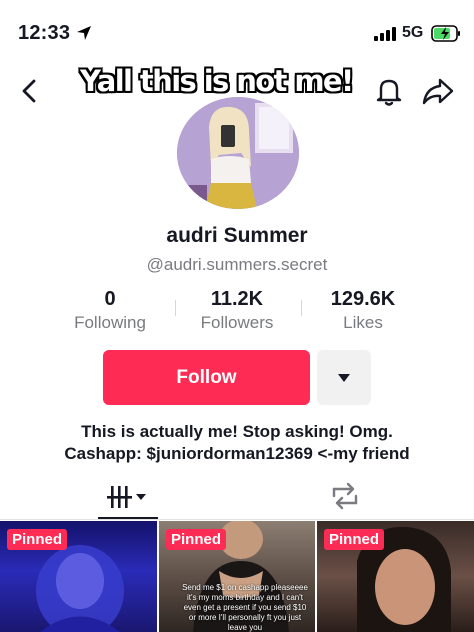 The width and height of the screenshot is (474, 632). Describe the element at coordinates (438, 91) in the screenshot. I see `share-arrow-icon` at that location.